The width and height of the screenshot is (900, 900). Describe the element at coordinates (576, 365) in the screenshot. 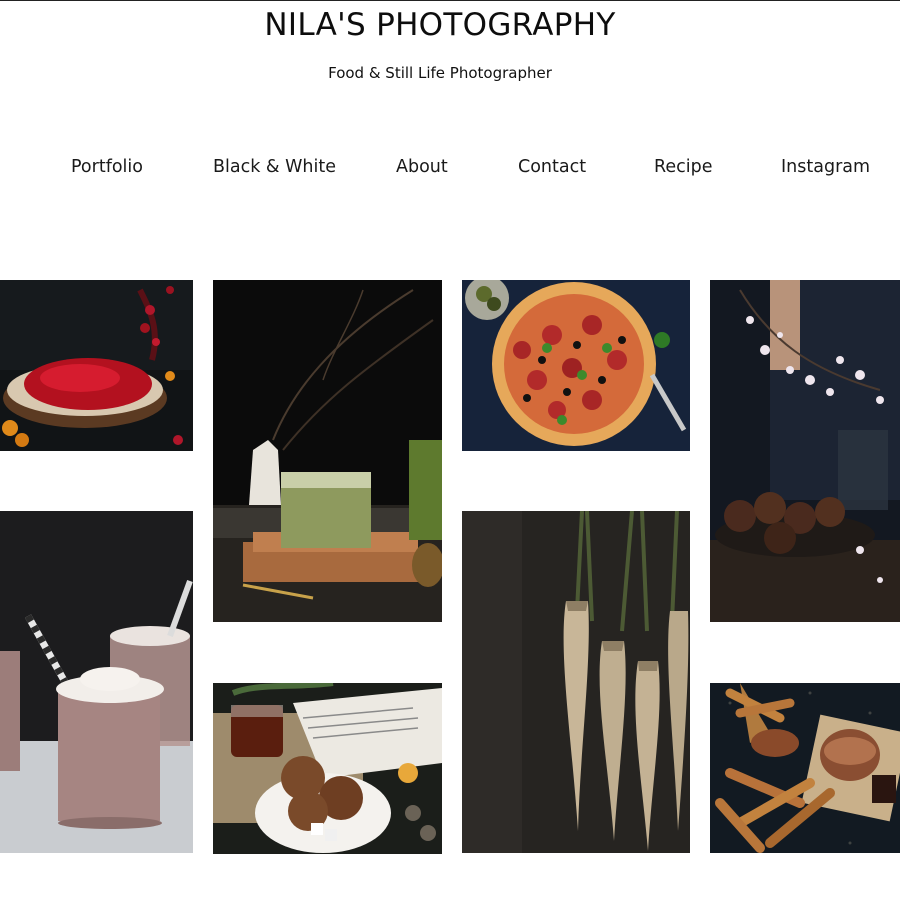

I see `photo-pizza` at that location.